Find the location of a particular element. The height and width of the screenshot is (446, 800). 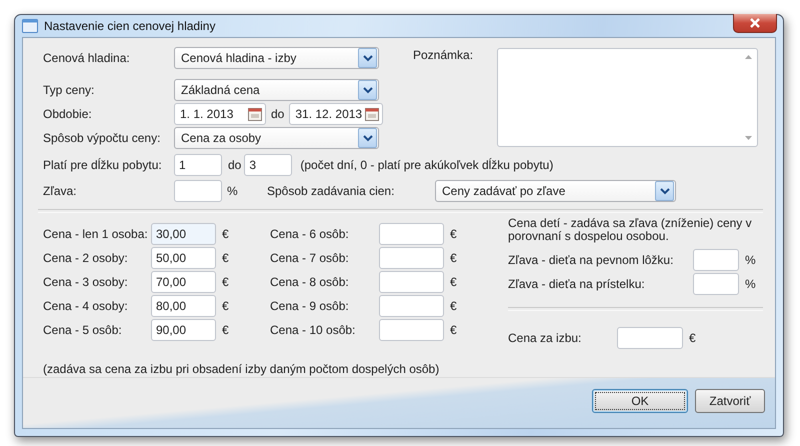

field-label: Poznámka: is located at coordinates (443, 55).